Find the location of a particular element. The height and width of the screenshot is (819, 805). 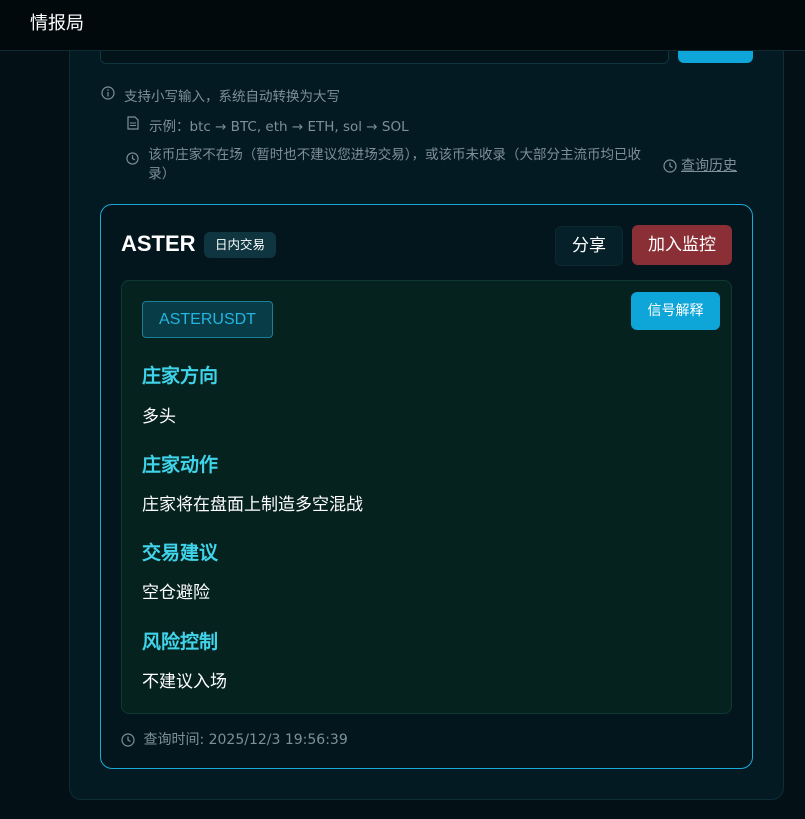

symbol-chip: ASTERUSDT is located at coordinates (207, 319).